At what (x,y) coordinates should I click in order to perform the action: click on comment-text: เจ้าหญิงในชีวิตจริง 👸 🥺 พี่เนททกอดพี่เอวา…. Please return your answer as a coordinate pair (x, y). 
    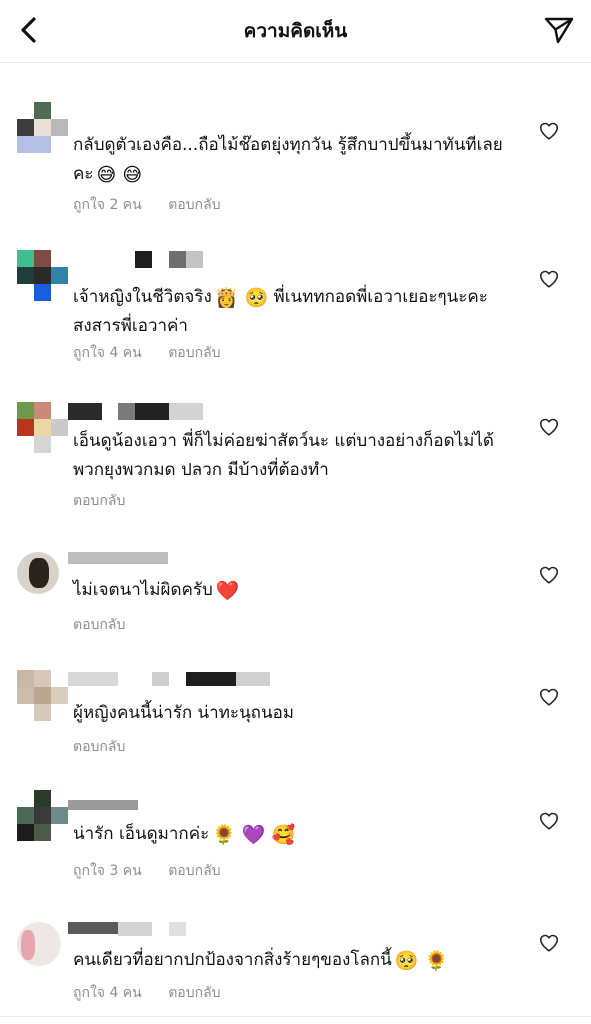
    Looking at the image, I should click on (280, 311).